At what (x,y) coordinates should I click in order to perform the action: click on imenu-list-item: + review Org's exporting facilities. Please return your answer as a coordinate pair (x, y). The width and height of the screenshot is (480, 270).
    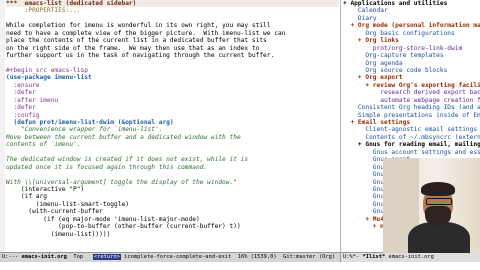
    Looking at the image, I should click on (411, 85).